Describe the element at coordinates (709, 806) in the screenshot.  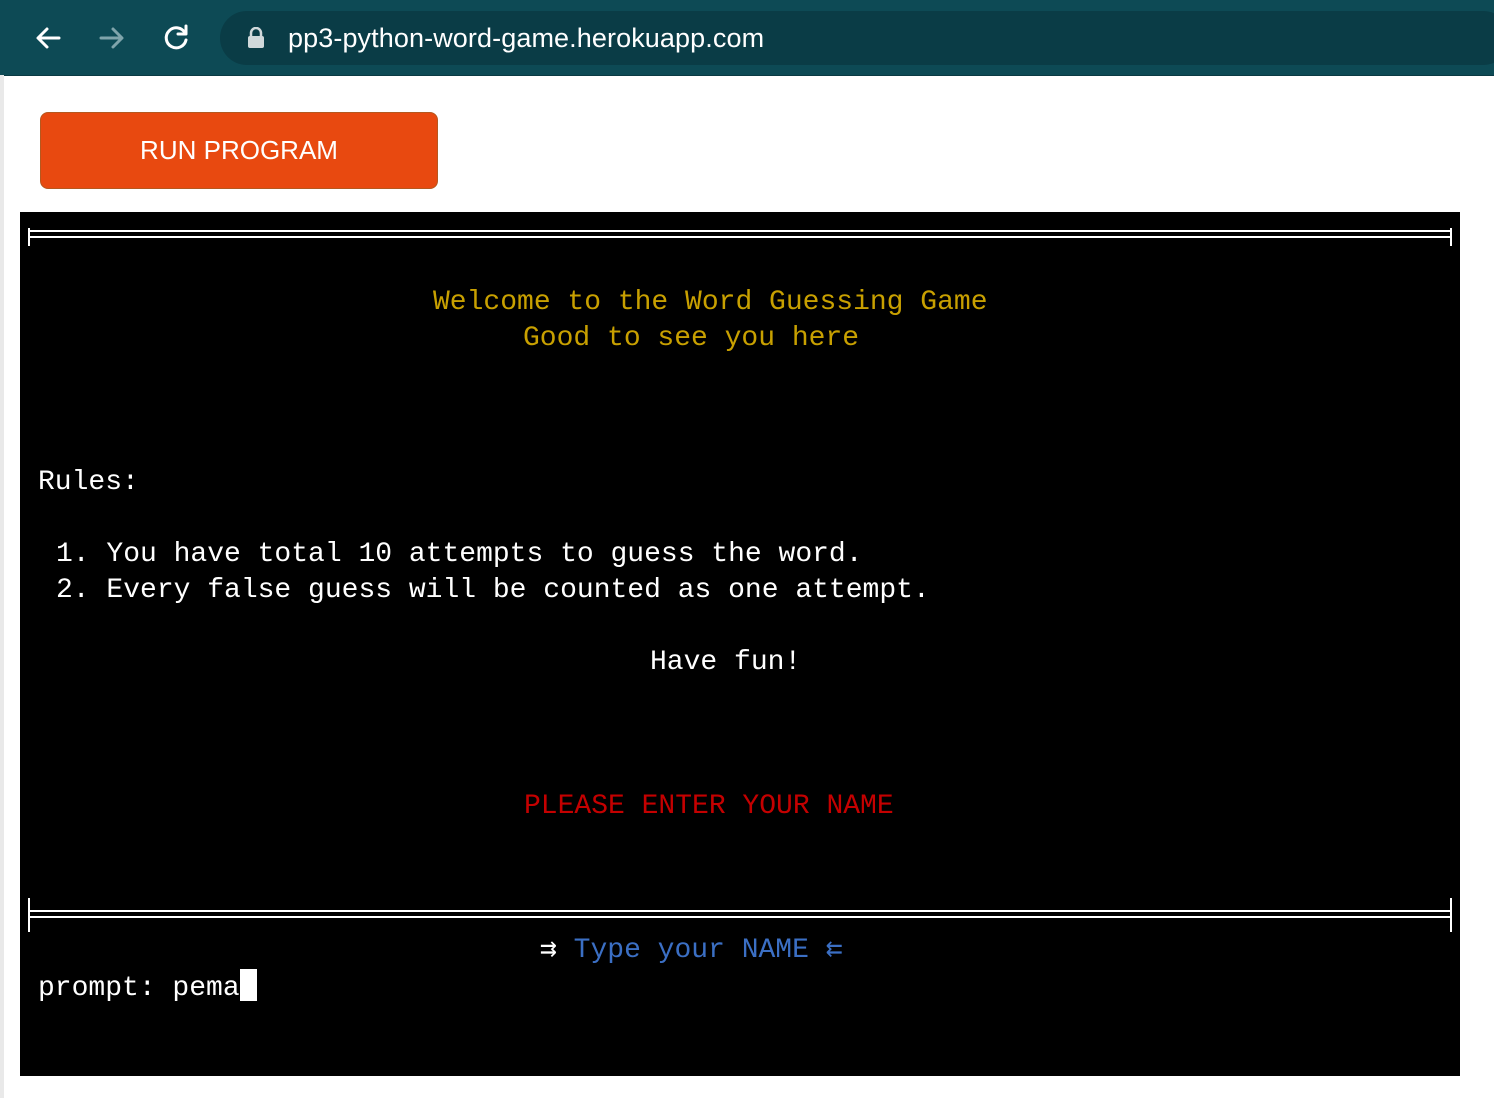
I see `enter-name-message: PLEASE ENTER YOUR NAME` at that location.